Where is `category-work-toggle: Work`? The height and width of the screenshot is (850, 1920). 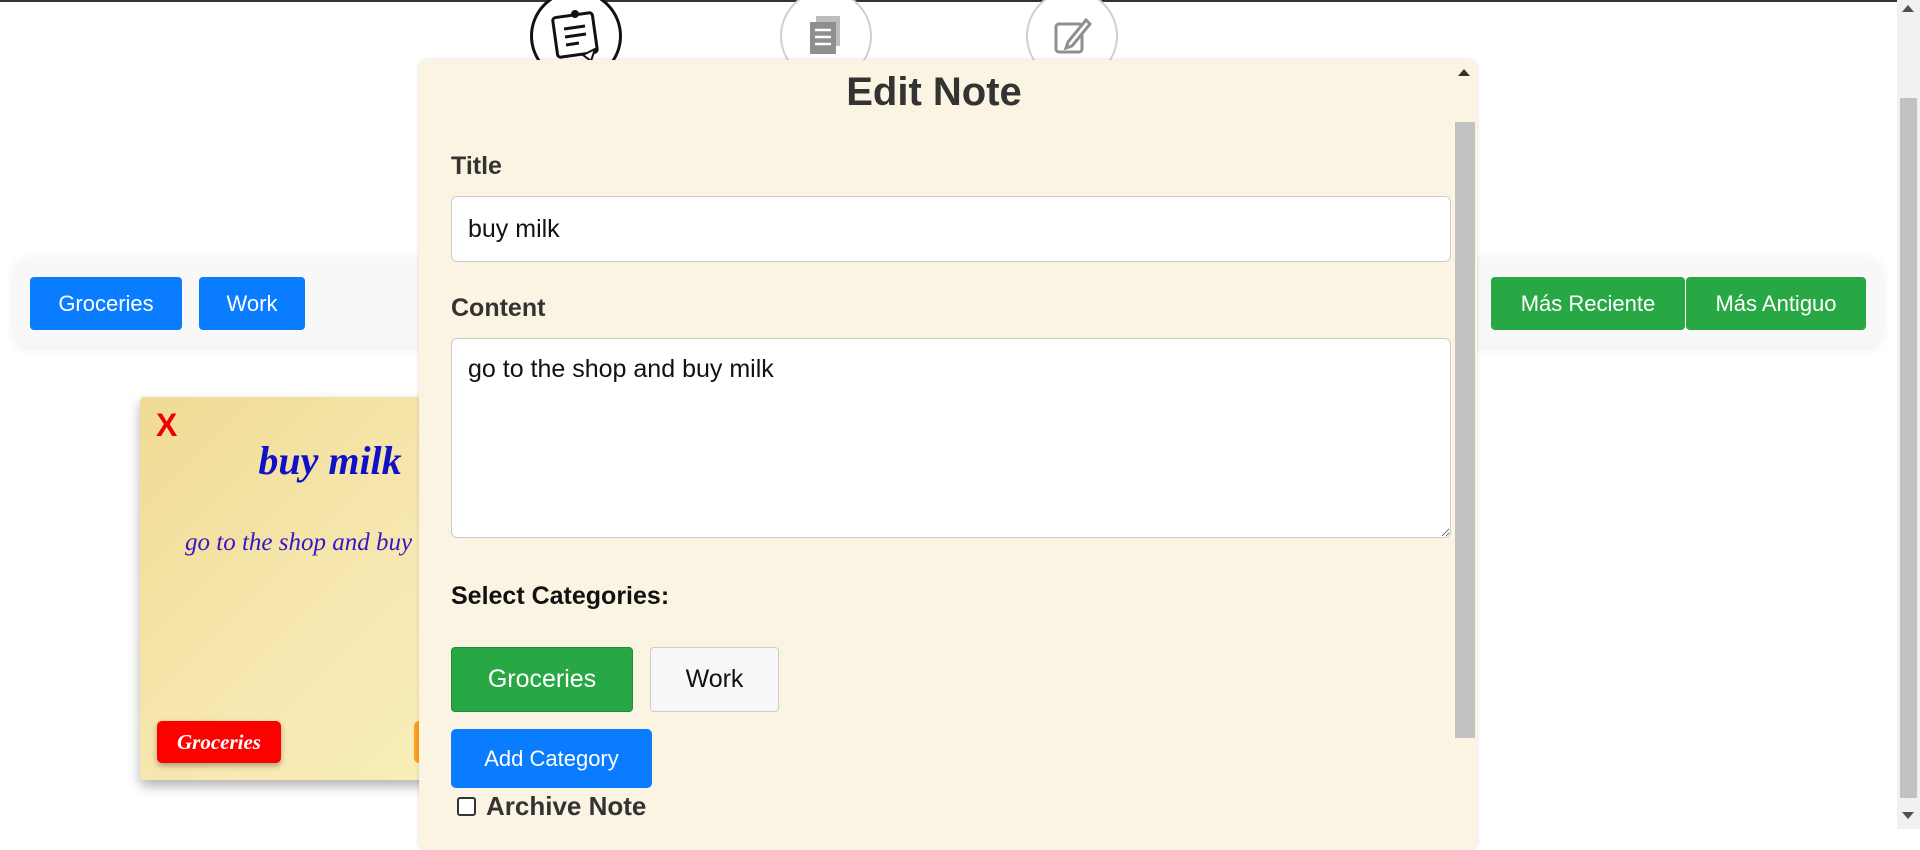 category-work-toggle: Work is located at coordinates (714, 679).